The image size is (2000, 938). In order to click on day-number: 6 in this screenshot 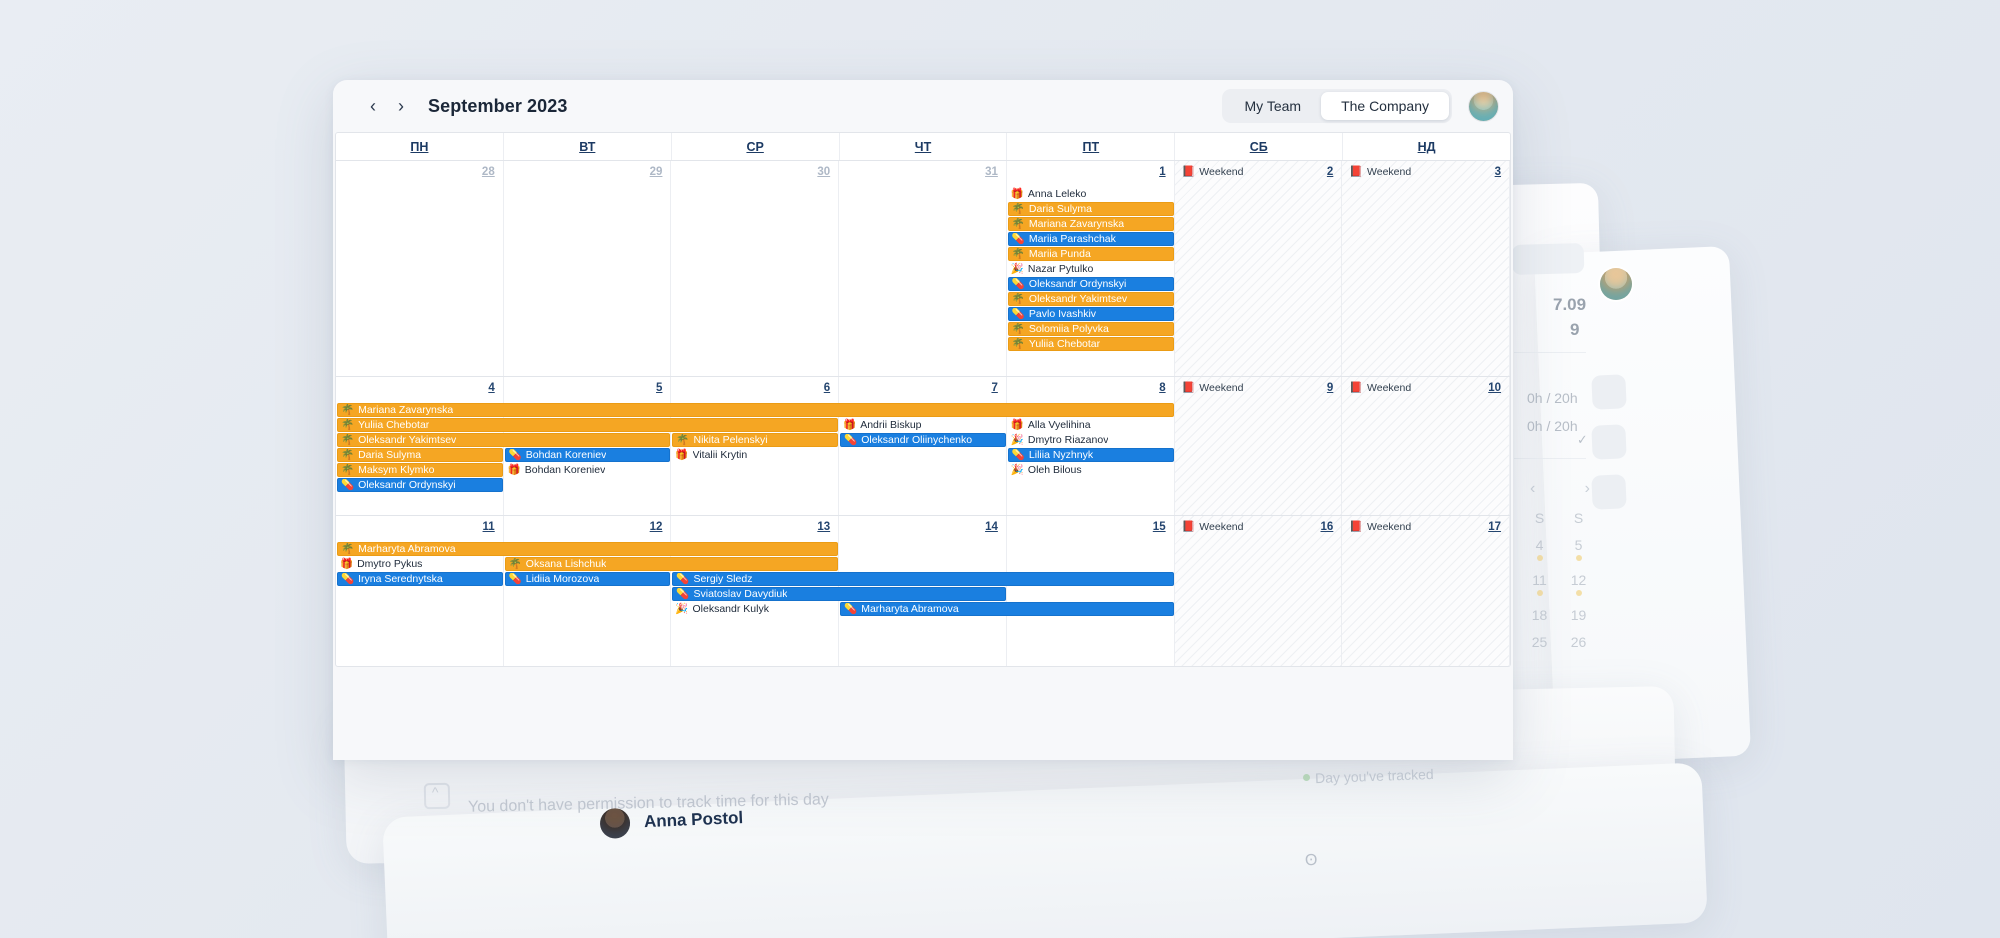, I will do `click(827, 388)`.